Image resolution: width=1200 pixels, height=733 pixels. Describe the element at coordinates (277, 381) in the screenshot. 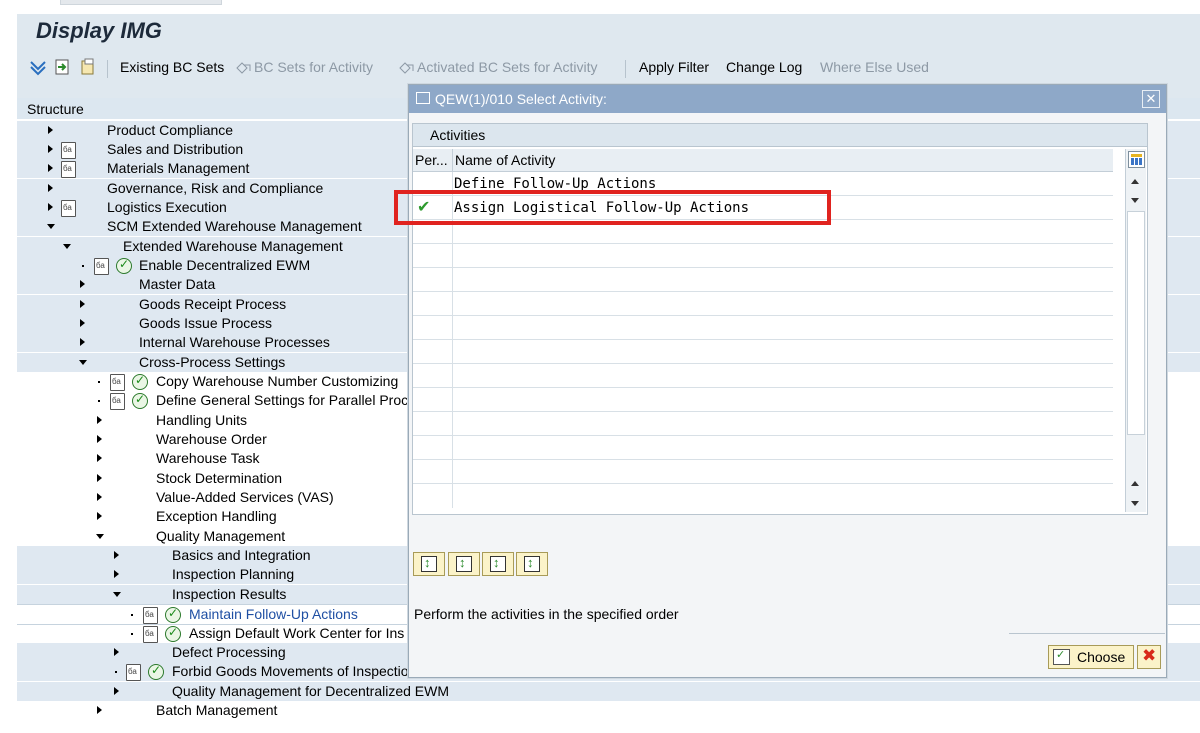

I see `tree-node-label: Copy Warehouse Number Customizing` at that location.